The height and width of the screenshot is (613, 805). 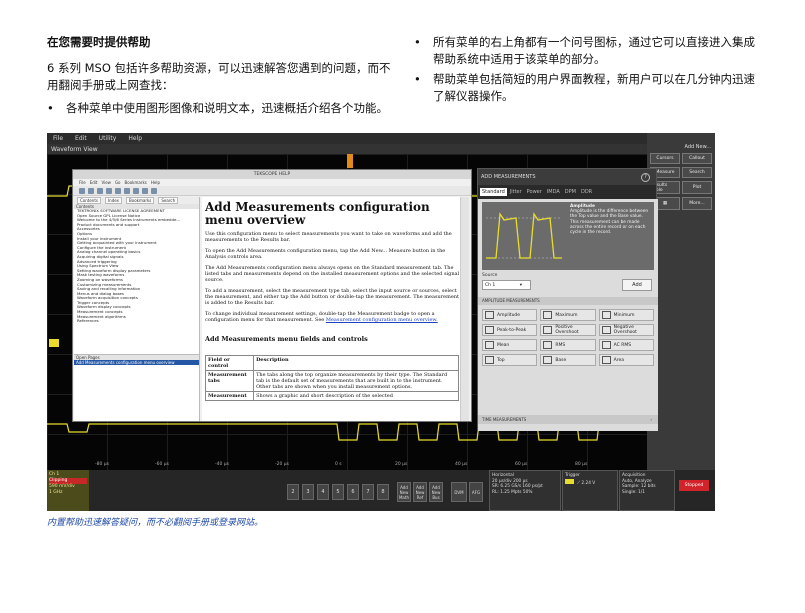 What do you see at coordinates (569, 481) in the screenshot?
I see `trigger-ch-icon` at bounding box center [569, 481].